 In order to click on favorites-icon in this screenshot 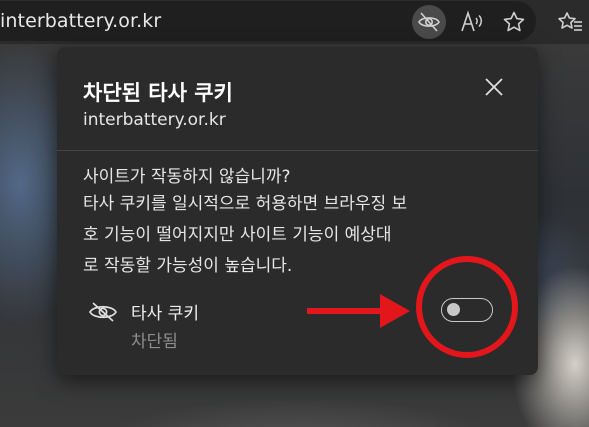, I will do `click(570, 21)`.